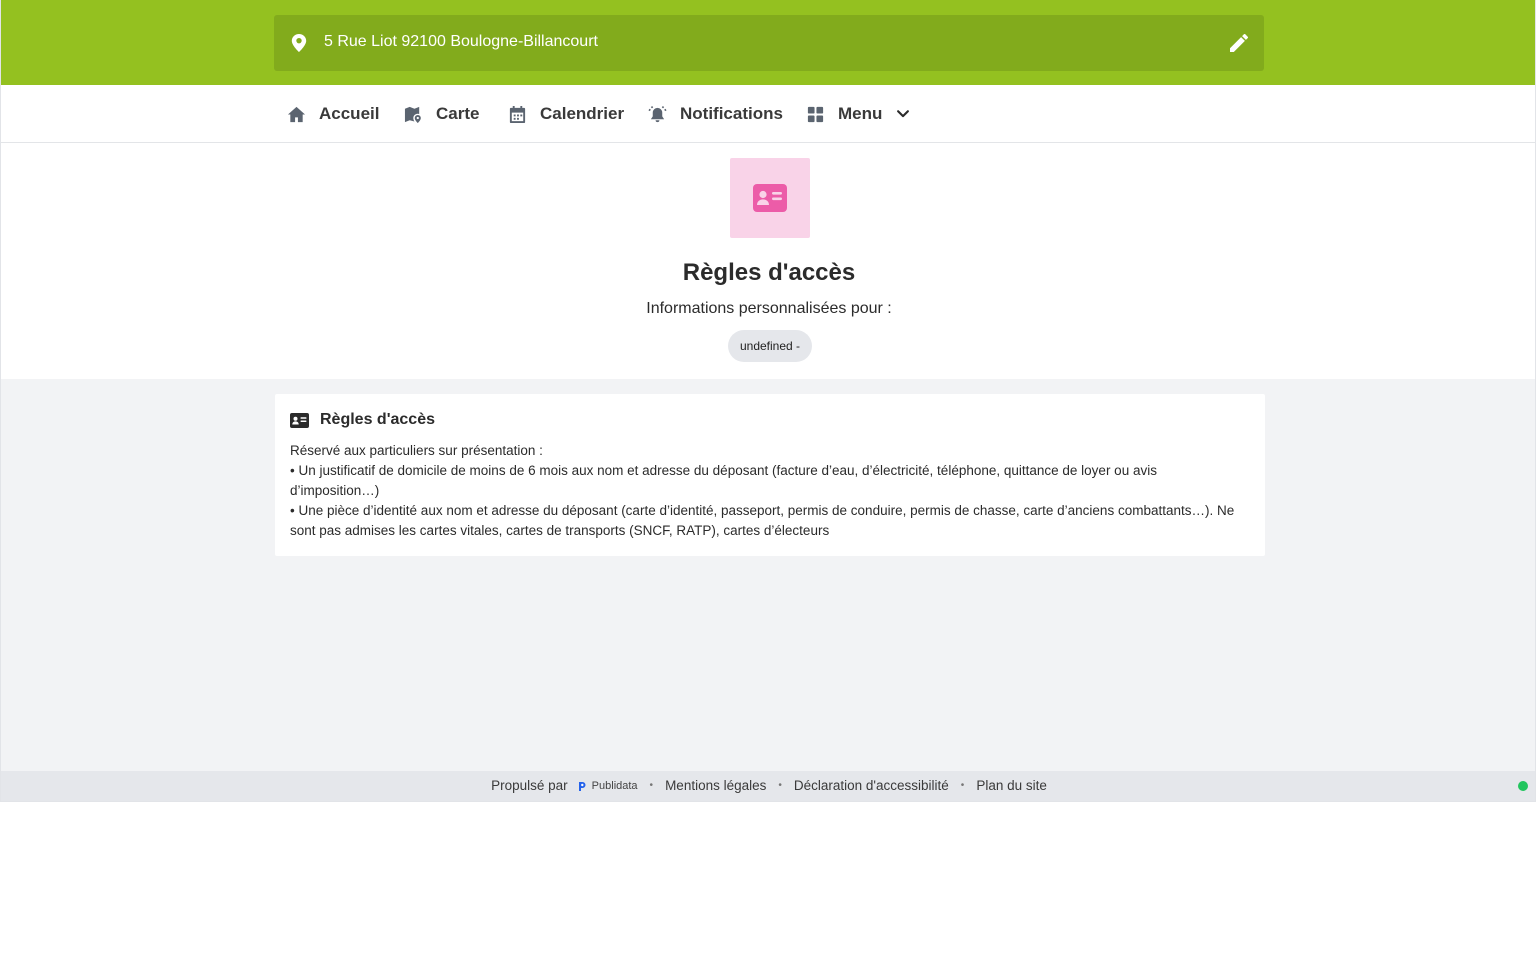 This screenshot has height=960, width=1536. I want to click on legal-link: Mentions légales, so click(715, 785).